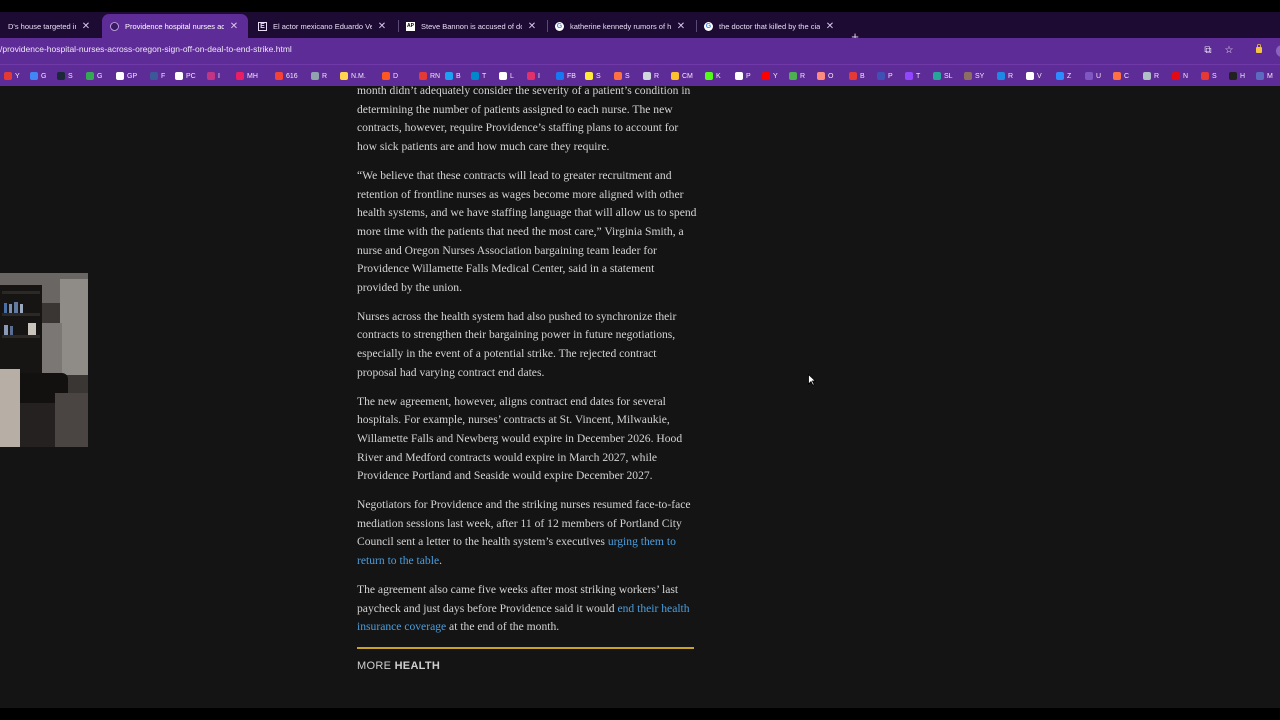 Image resolution: width=1280 pixels, height=720 pixels. I want to click on bookmark-item: FB, so click(566, 76).